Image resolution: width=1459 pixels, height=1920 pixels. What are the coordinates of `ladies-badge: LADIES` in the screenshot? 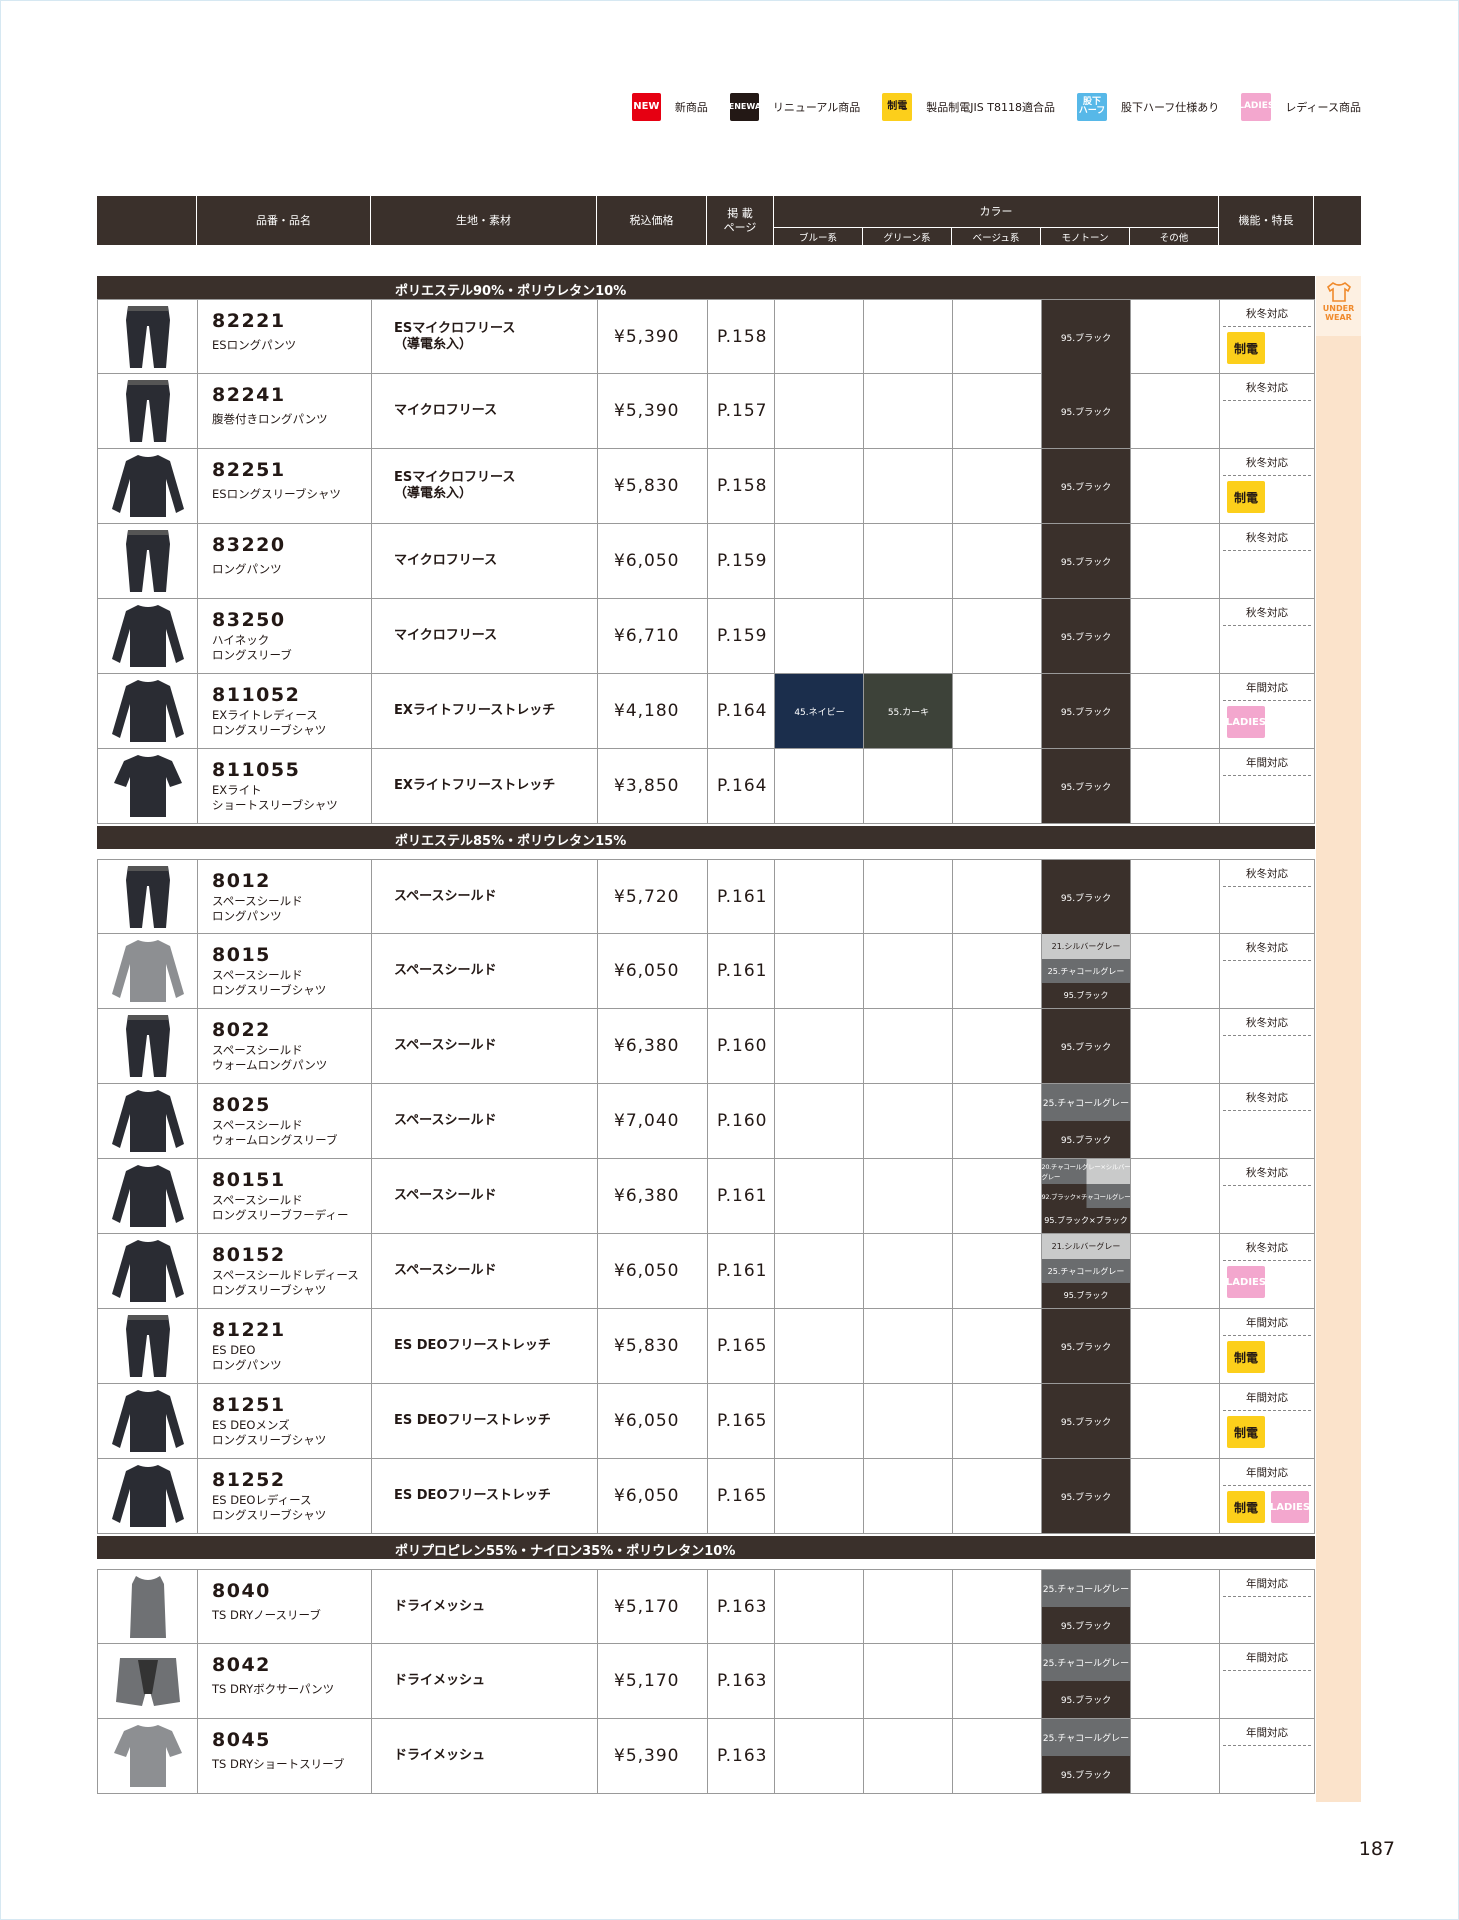 It's located at (1246, 722).